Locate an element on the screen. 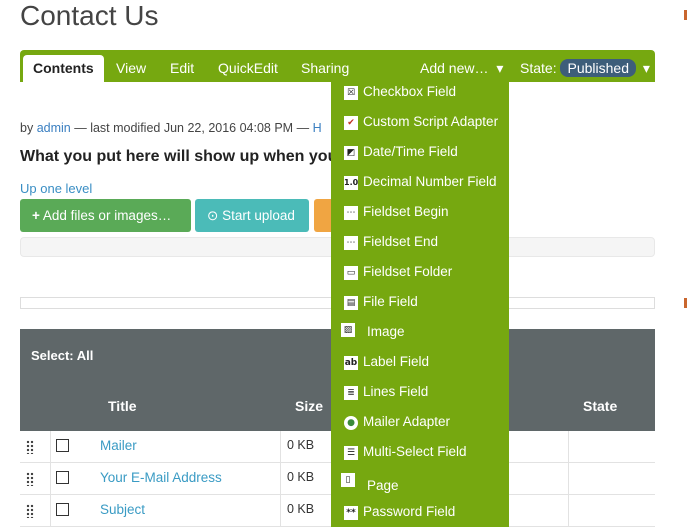 Image resolution: width=687 pixels, height=530 pixels. menu-item-mailer-adapter: ● Mailer Adapter is located at coordinates (420, 425).